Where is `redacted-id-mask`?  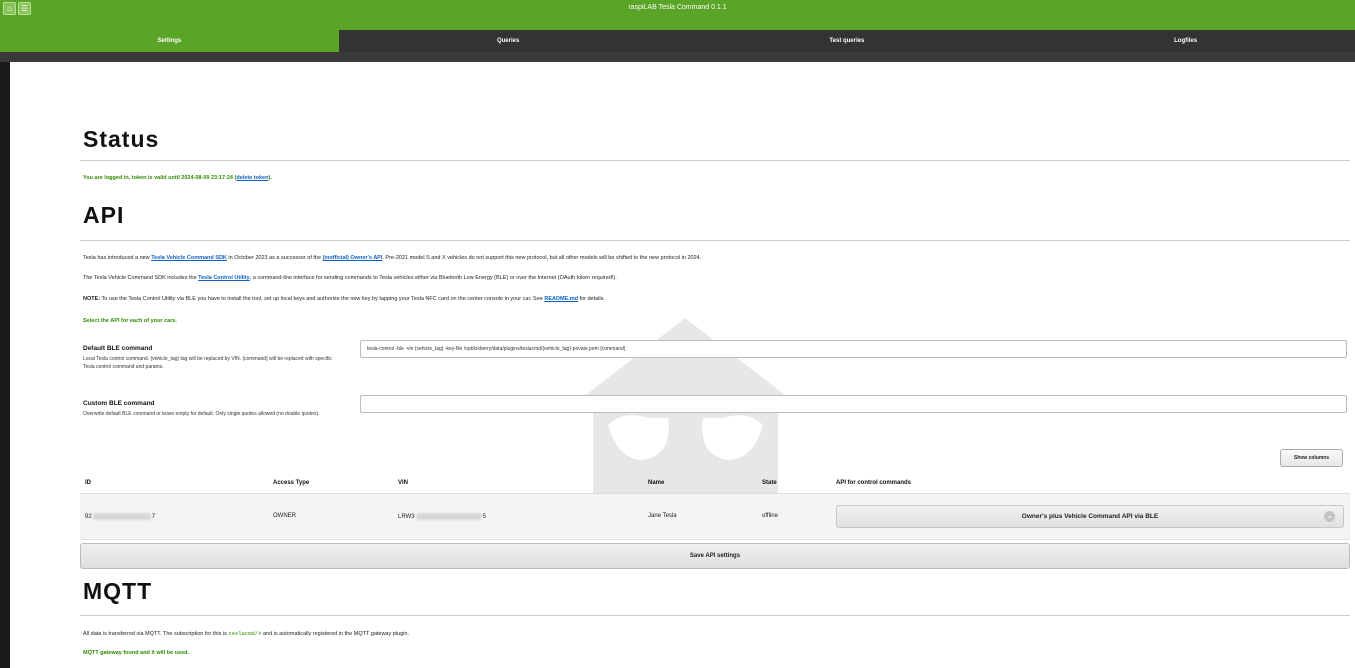 redacted-id-mask is located at coordinates (121, 516).